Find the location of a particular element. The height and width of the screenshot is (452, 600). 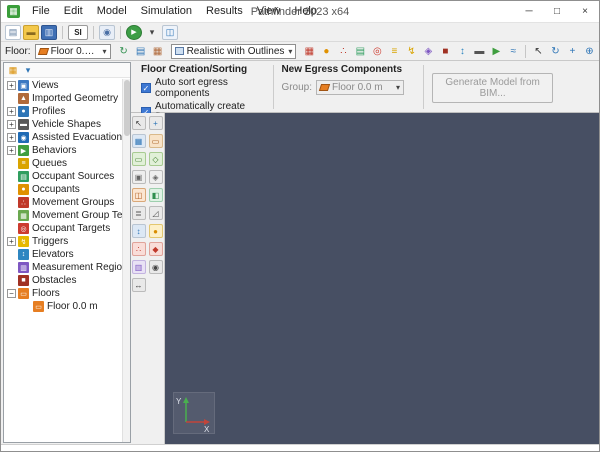

group-select-value: Floor 0.0 m is located at coordinates (357, 87).